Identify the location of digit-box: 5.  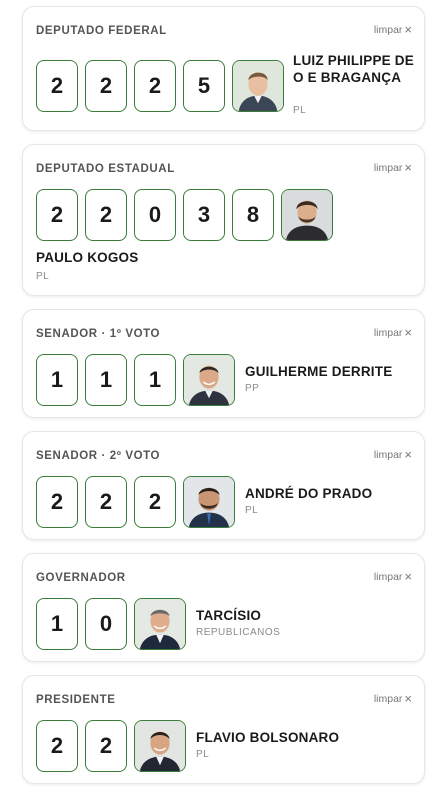
(204, 86).